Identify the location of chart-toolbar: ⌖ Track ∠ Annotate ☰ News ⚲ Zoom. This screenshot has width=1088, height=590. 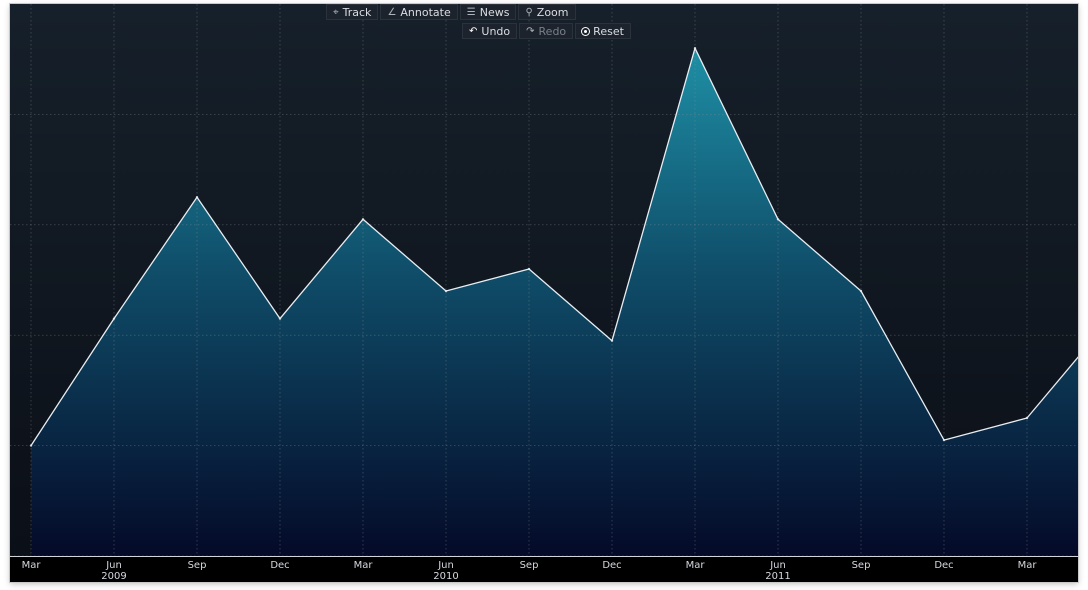
(451, 12).